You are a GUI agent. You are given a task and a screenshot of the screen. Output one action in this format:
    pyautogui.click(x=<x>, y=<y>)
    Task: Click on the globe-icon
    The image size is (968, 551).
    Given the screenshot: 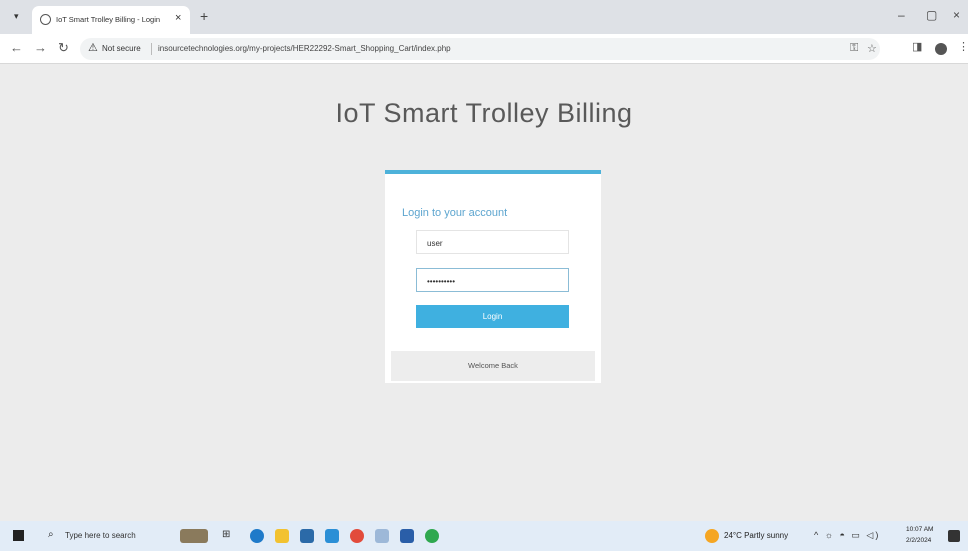 What is the action you would take?
    pyautogui.click(x=45, y=19)
    